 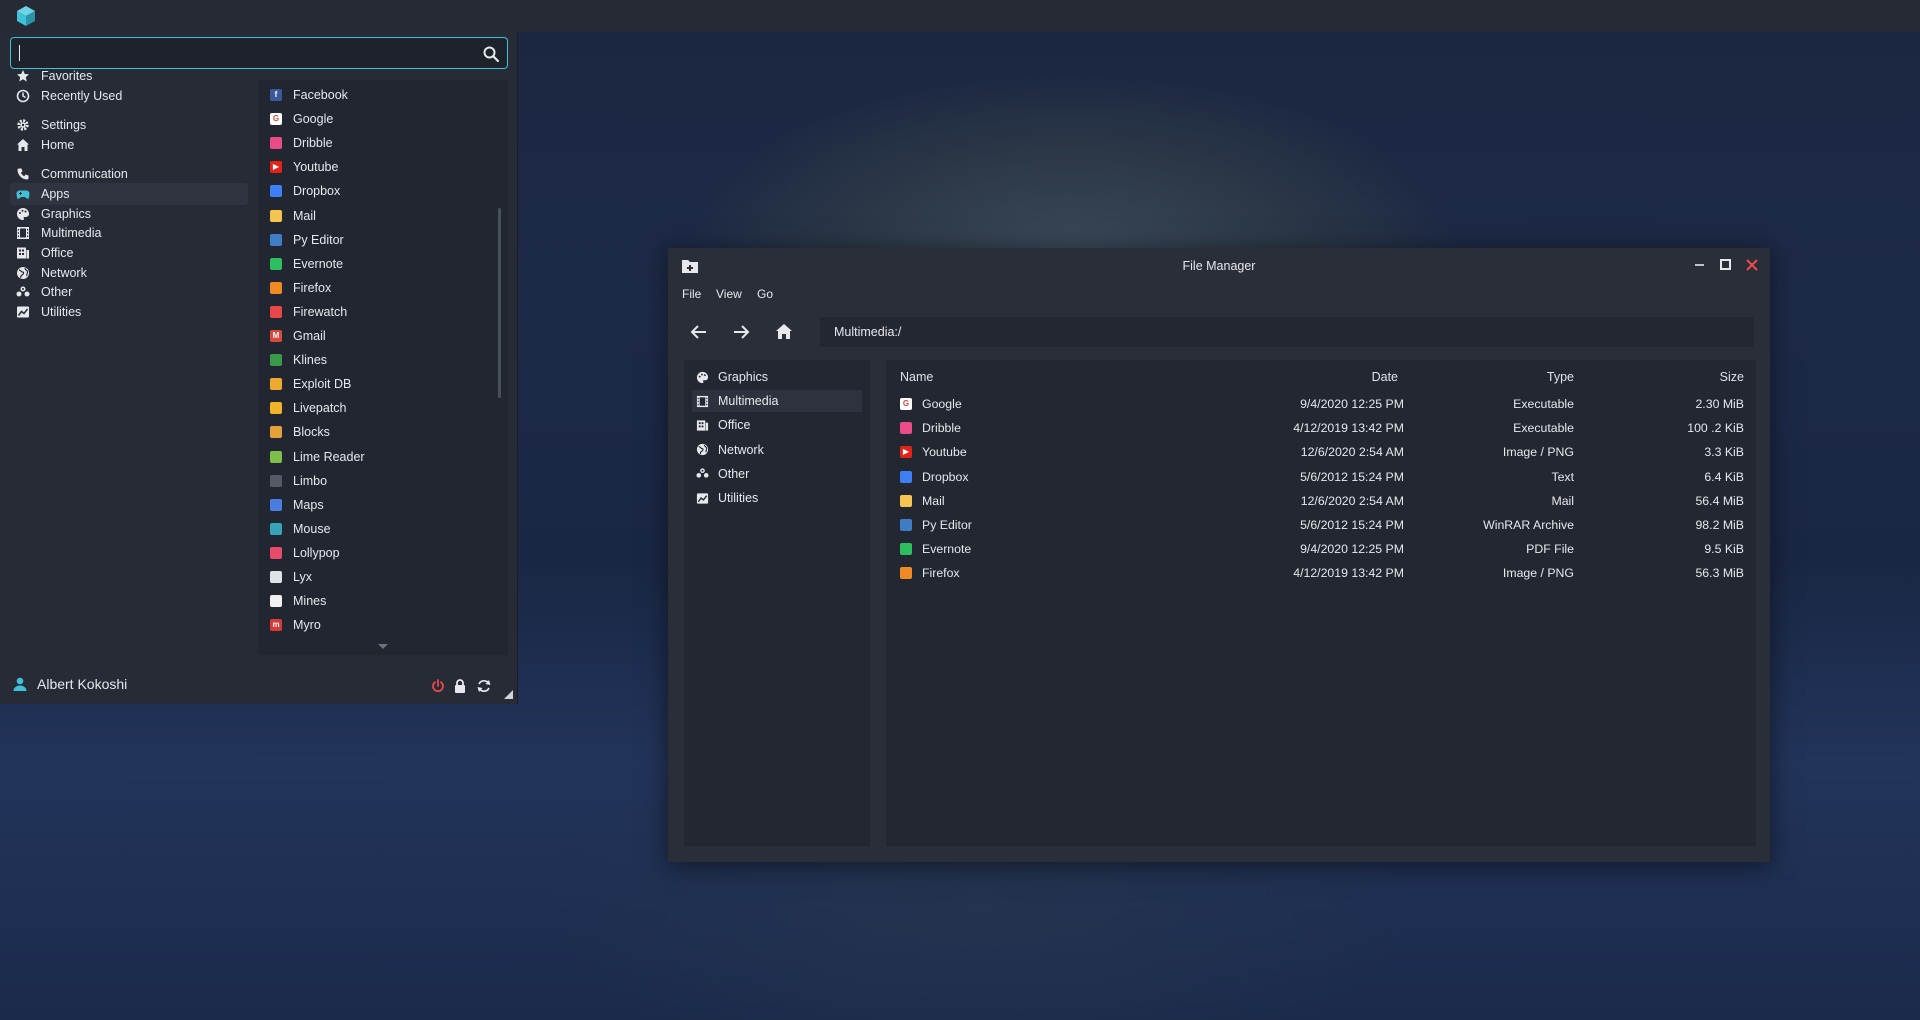 I want to click on app-mines: Mines, so click(x=298, y=601).